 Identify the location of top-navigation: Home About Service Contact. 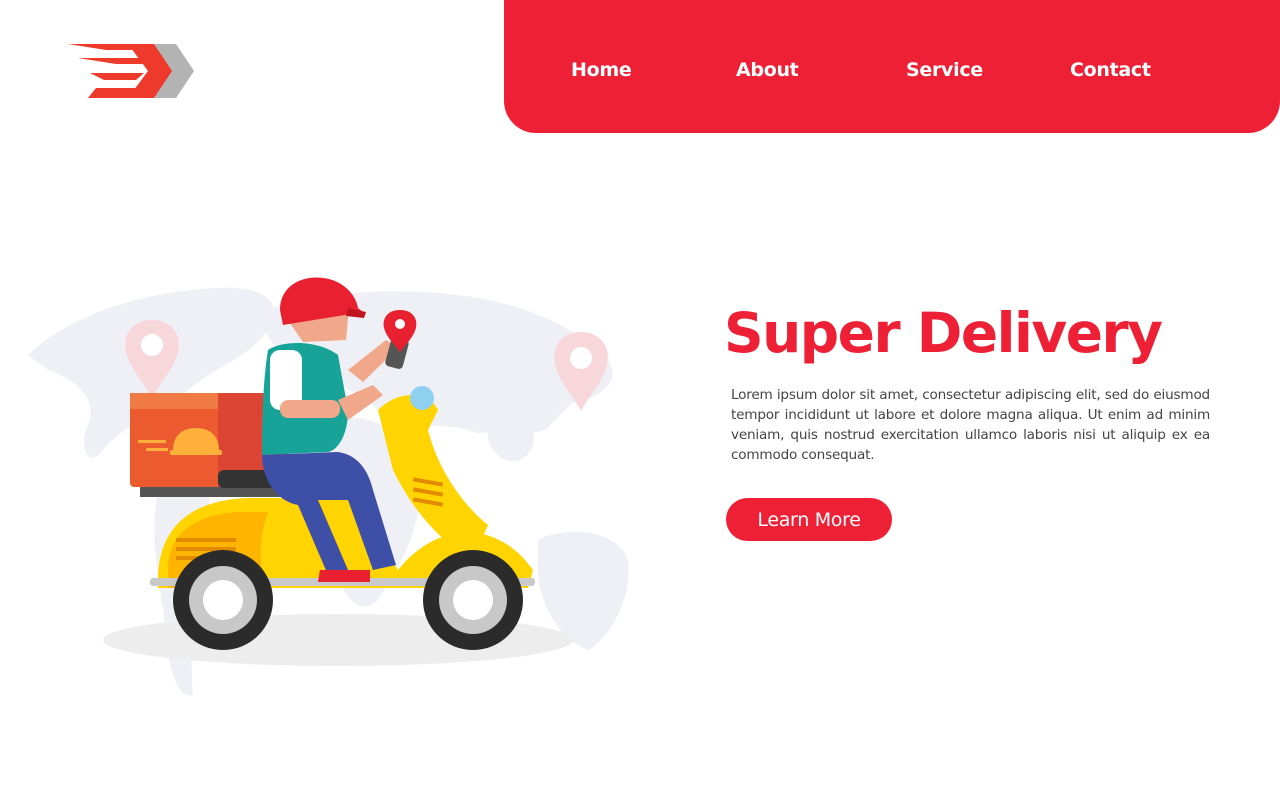
(892, 66).